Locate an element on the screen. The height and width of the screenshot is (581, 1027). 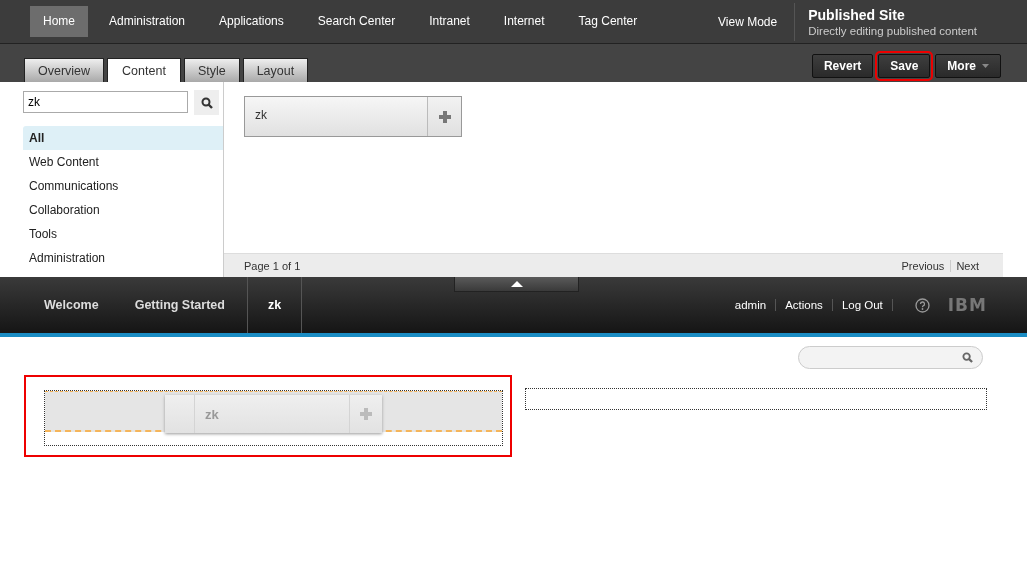
category-item: Administration is located at coordinates (123, 258).